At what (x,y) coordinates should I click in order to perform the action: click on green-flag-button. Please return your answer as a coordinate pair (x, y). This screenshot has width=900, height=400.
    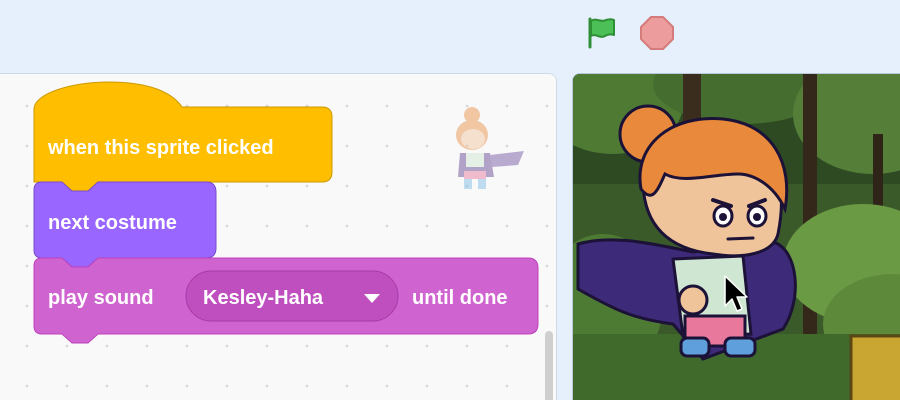
    Looking at the image, I should click on (601, 33).